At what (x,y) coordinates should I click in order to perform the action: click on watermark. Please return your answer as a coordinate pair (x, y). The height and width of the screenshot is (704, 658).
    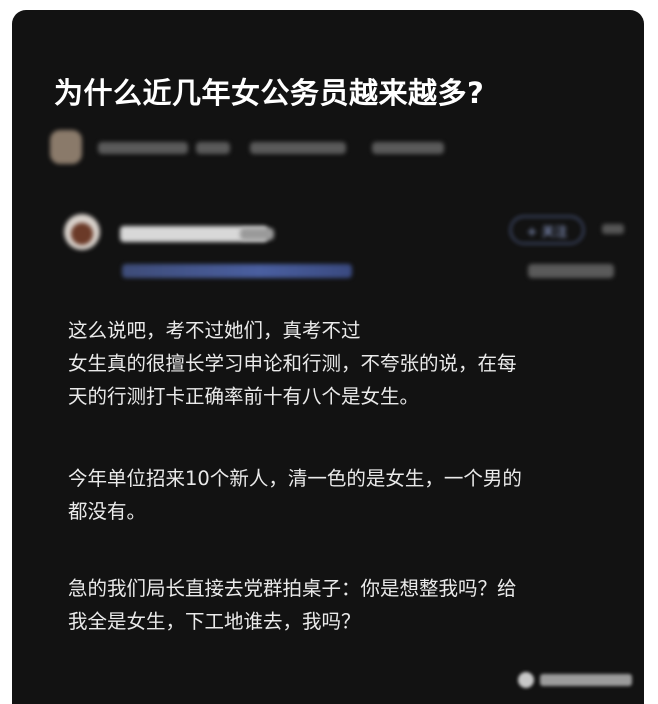
    Looking at the image, I should click on (577, 680).